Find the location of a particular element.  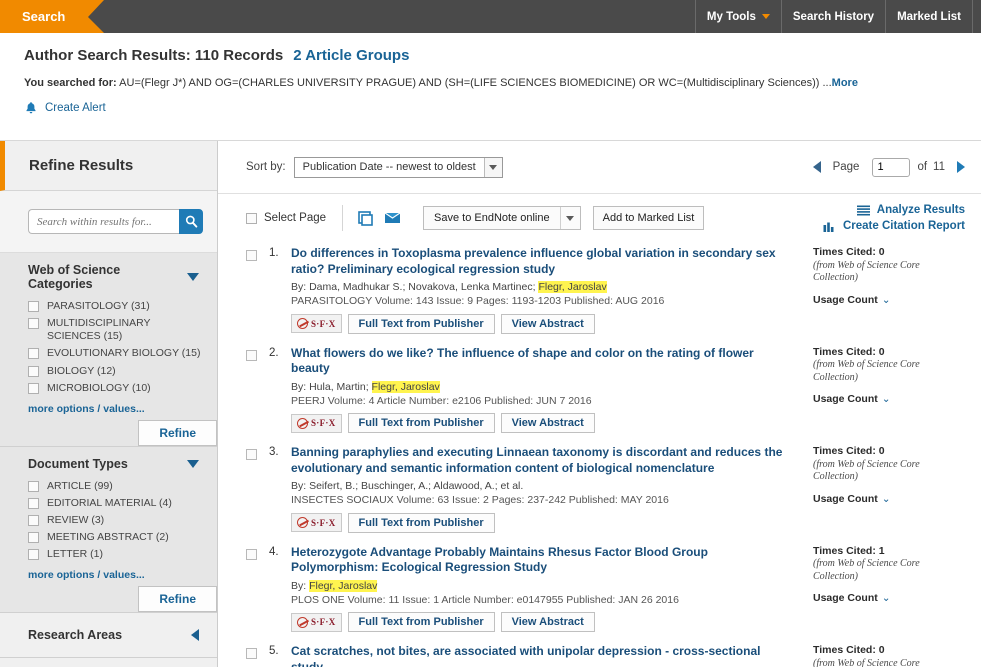

create-citation-report-link: Create Citation Report is located at coordinates (894, 226).